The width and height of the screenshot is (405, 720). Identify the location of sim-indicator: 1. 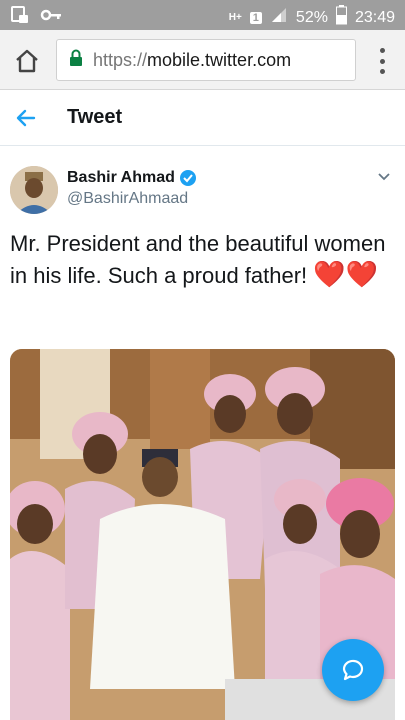
(255, 17).